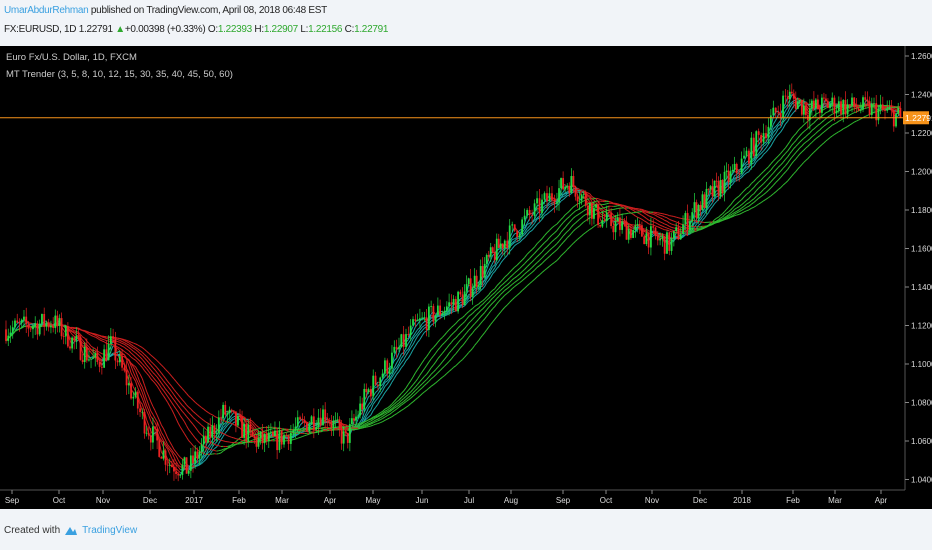 The image size is (932, 550). I want to click on author-link: UmarAbdurRehman, so click(46, 10).